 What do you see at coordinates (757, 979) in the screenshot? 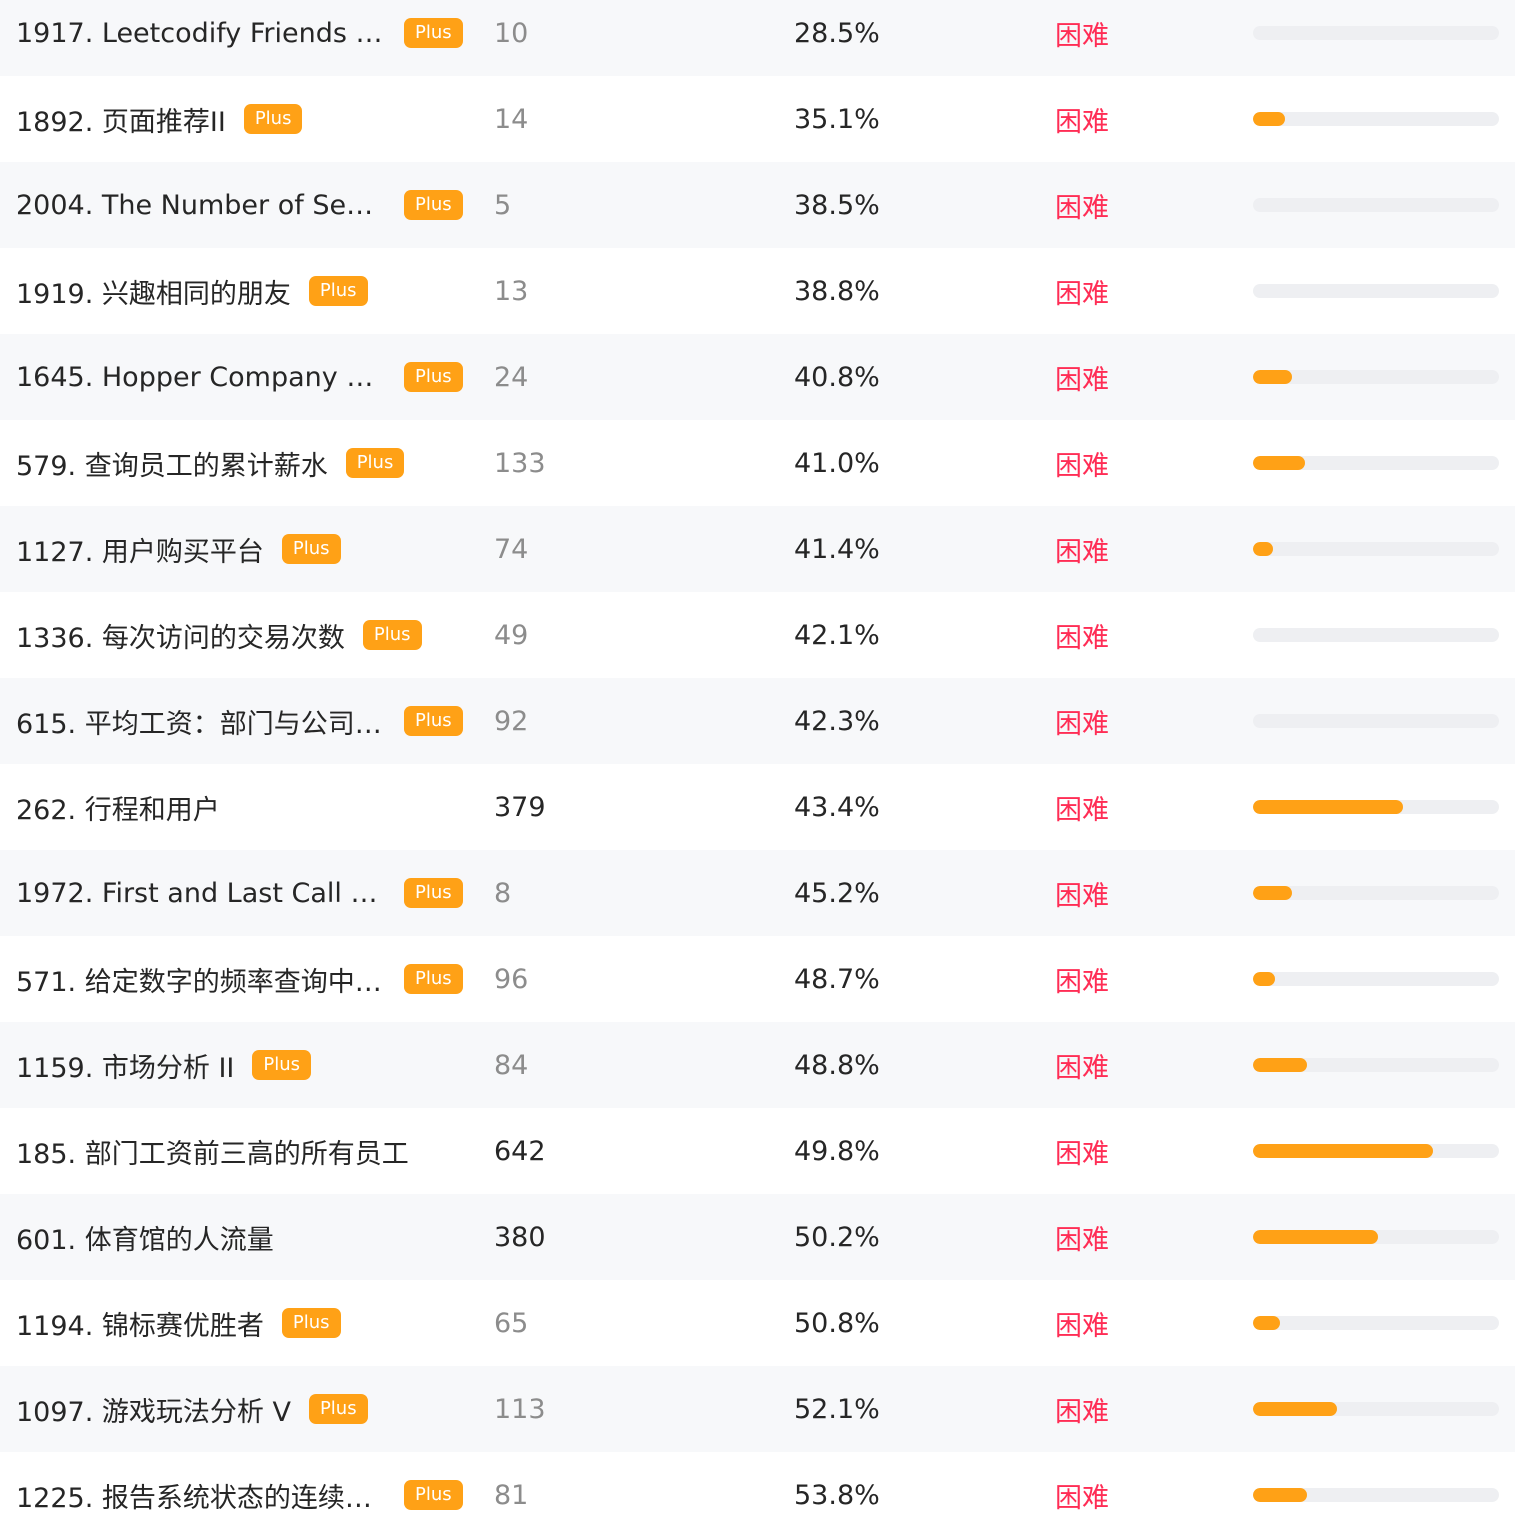
I see `table-row: 571. 给定数字的频率查询中位数 Plus 96 48.7% 困难` at bounding box center [757, 979].